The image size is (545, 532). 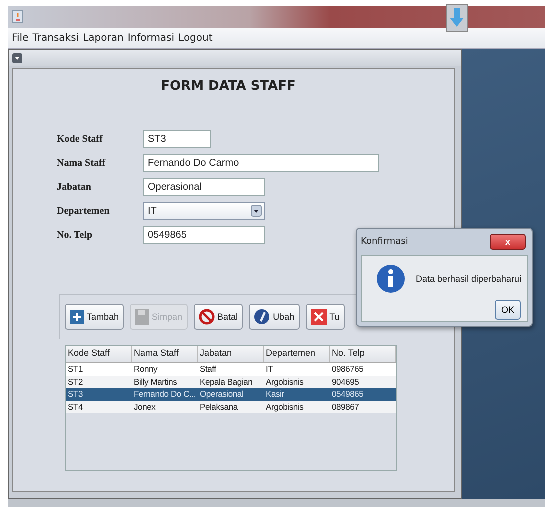 I want to click on table-cell-text: Kasir, so click(x=275, y=394).